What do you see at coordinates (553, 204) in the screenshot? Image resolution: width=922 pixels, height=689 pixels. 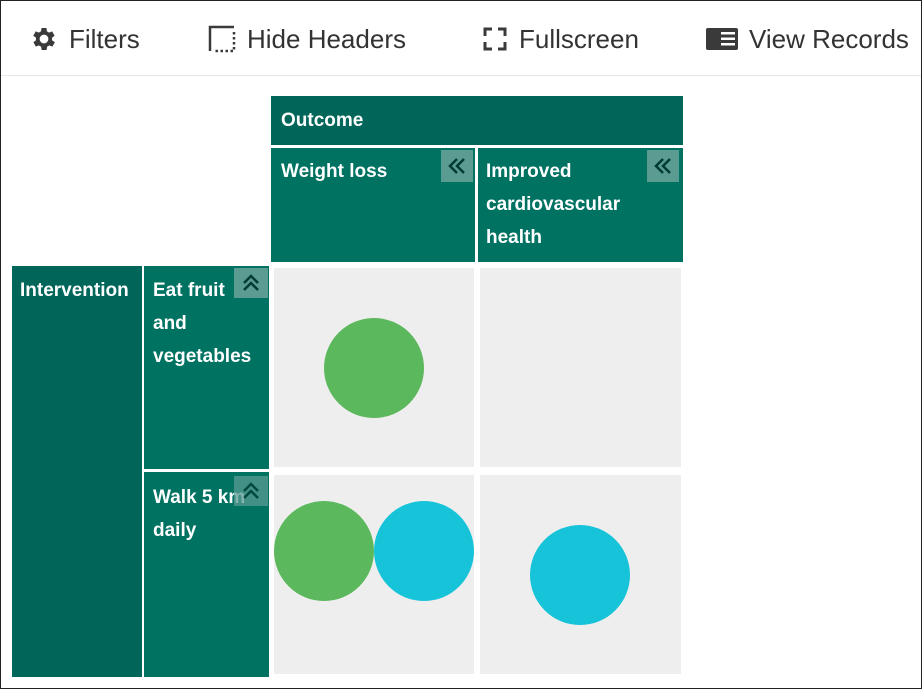 I see `cardio-label-line-2: cardiovascular` at bounding box center [553, 204].